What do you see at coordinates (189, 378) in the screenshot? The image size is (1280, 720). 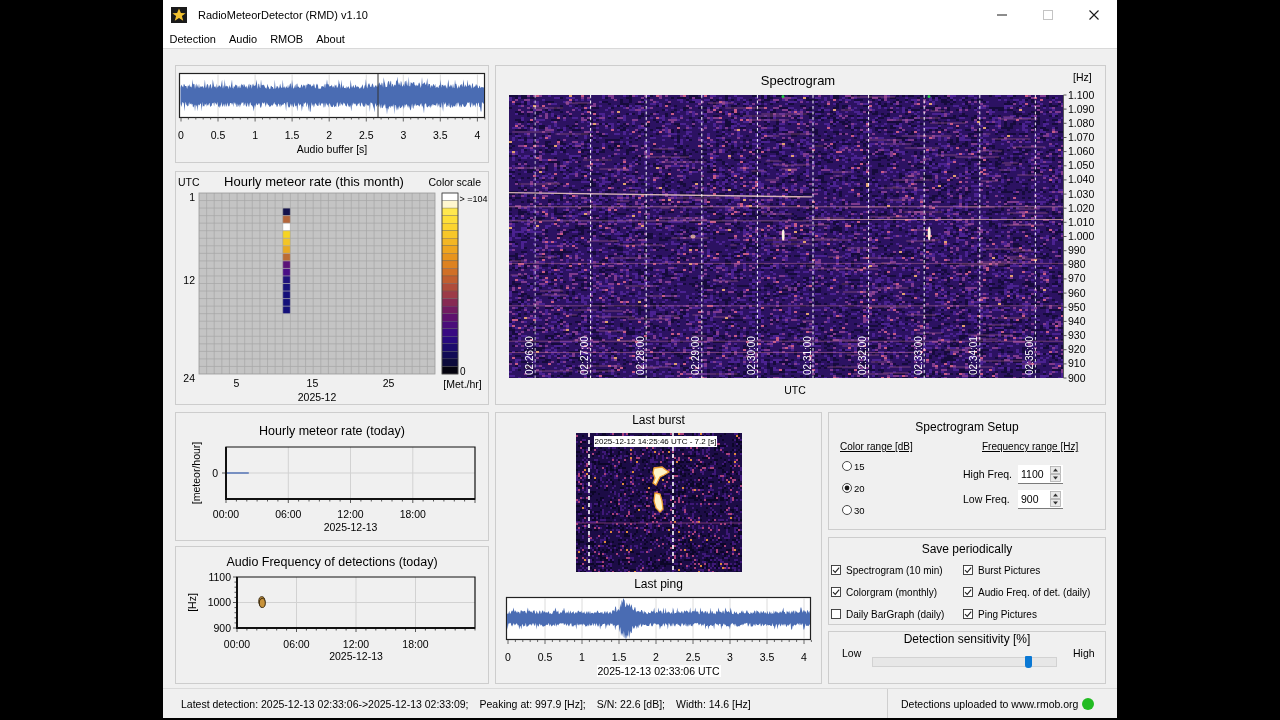 I see `axis-tick-label: 24` at bounding box center [189, 378].